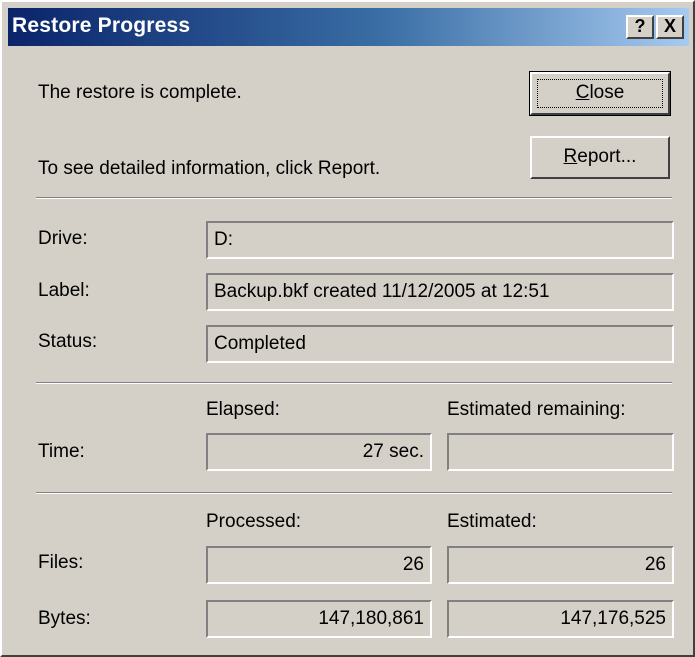  Describe the element at coordinates (101, 25) in the screenshot. I see `window-title: Restore Progress` at that location.